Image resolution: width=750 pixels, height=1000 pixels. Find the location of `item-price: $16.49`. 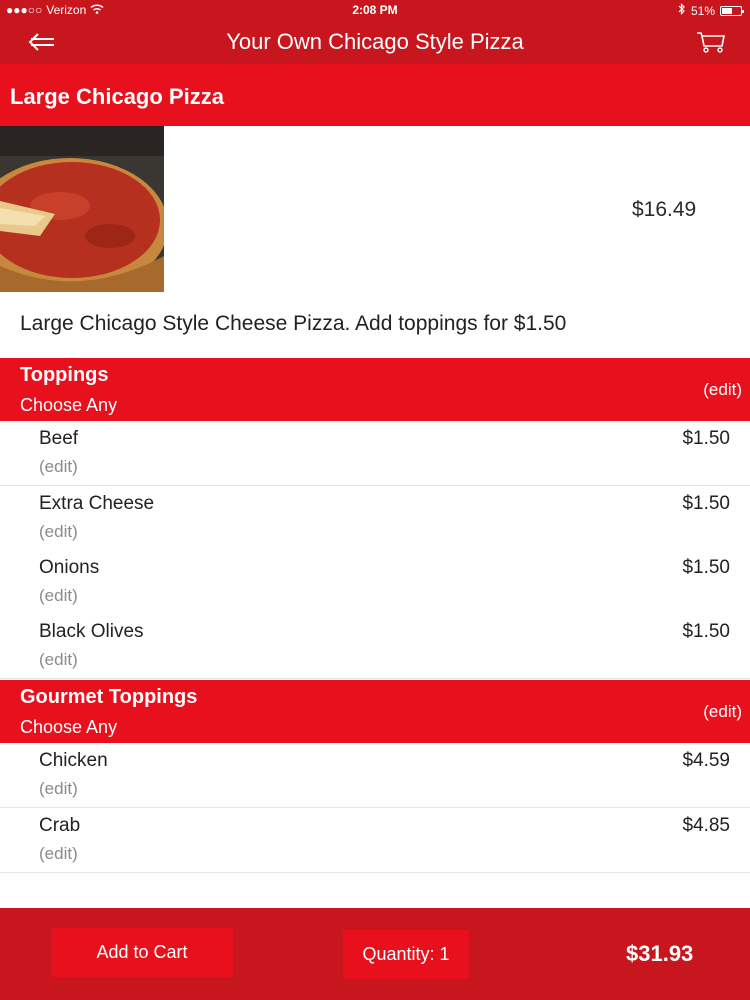

item-price: $16.49 is located at coordinates (664, 209).